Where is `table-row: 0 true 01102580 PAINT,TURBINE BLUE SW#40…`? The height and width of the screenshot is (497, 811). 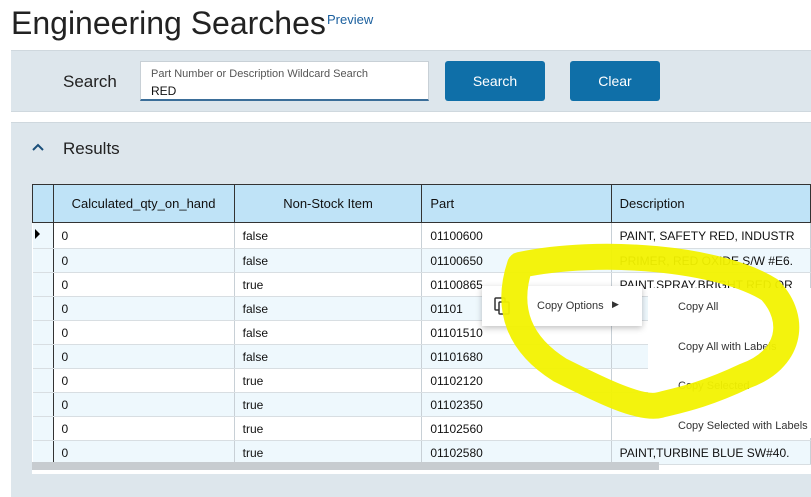
table-row: 0 true 01102580 PAINT,TURBINE BLUE SW#40… is located at coordinates (421, 452).